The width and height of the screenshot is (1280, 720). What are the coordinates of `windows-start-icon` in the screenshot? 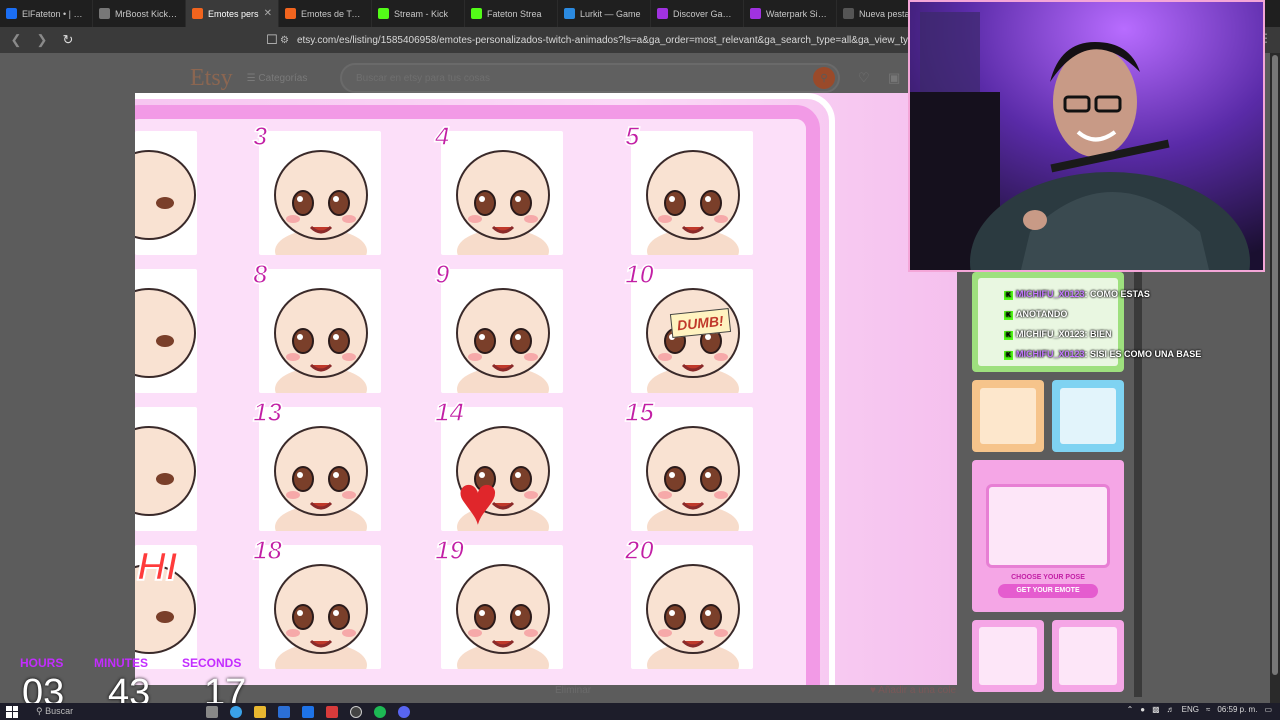 It's located at (12, 711).